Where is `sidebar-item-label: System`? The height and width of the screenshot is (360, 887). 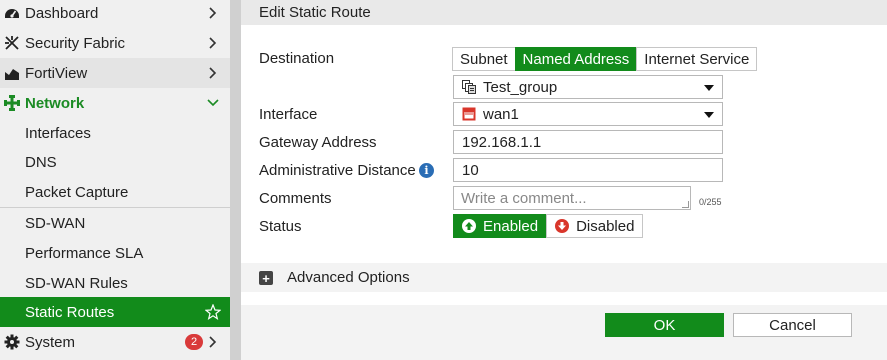 sidebar-item-label: System is located at coordinates (50, 342).